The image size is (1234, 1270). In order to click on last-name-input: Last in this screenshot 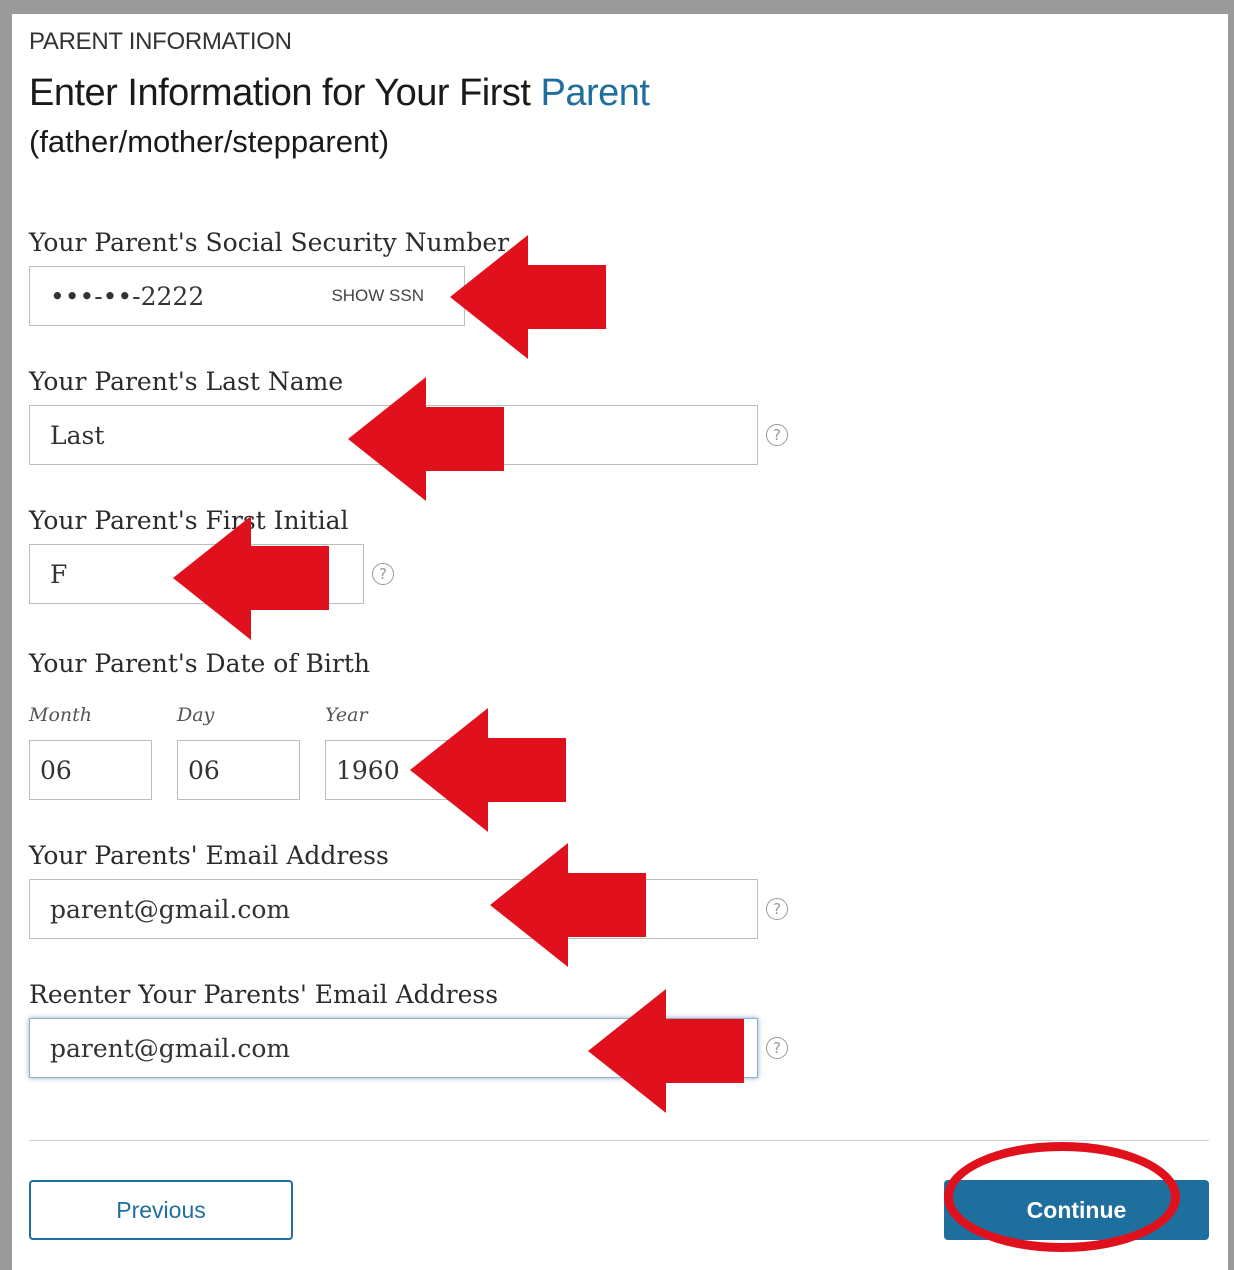, I will do `click(393, 435)`.